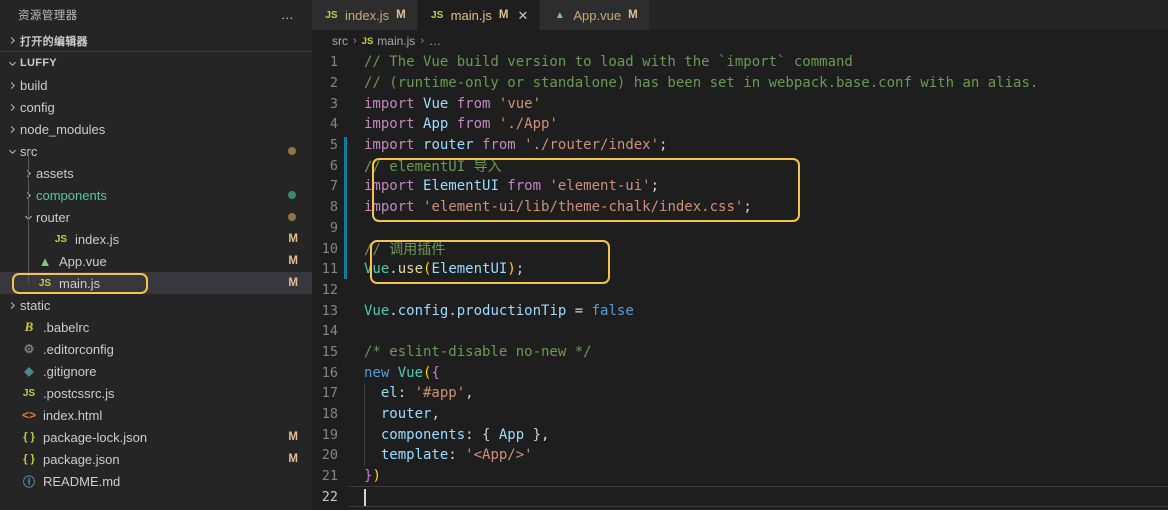 The image size is (1168, 510). What do you see at coordinates (156, 239) in the screenshot?
I see `tree-item-index-js: JS index.js M` at bounding box center [156, 239].